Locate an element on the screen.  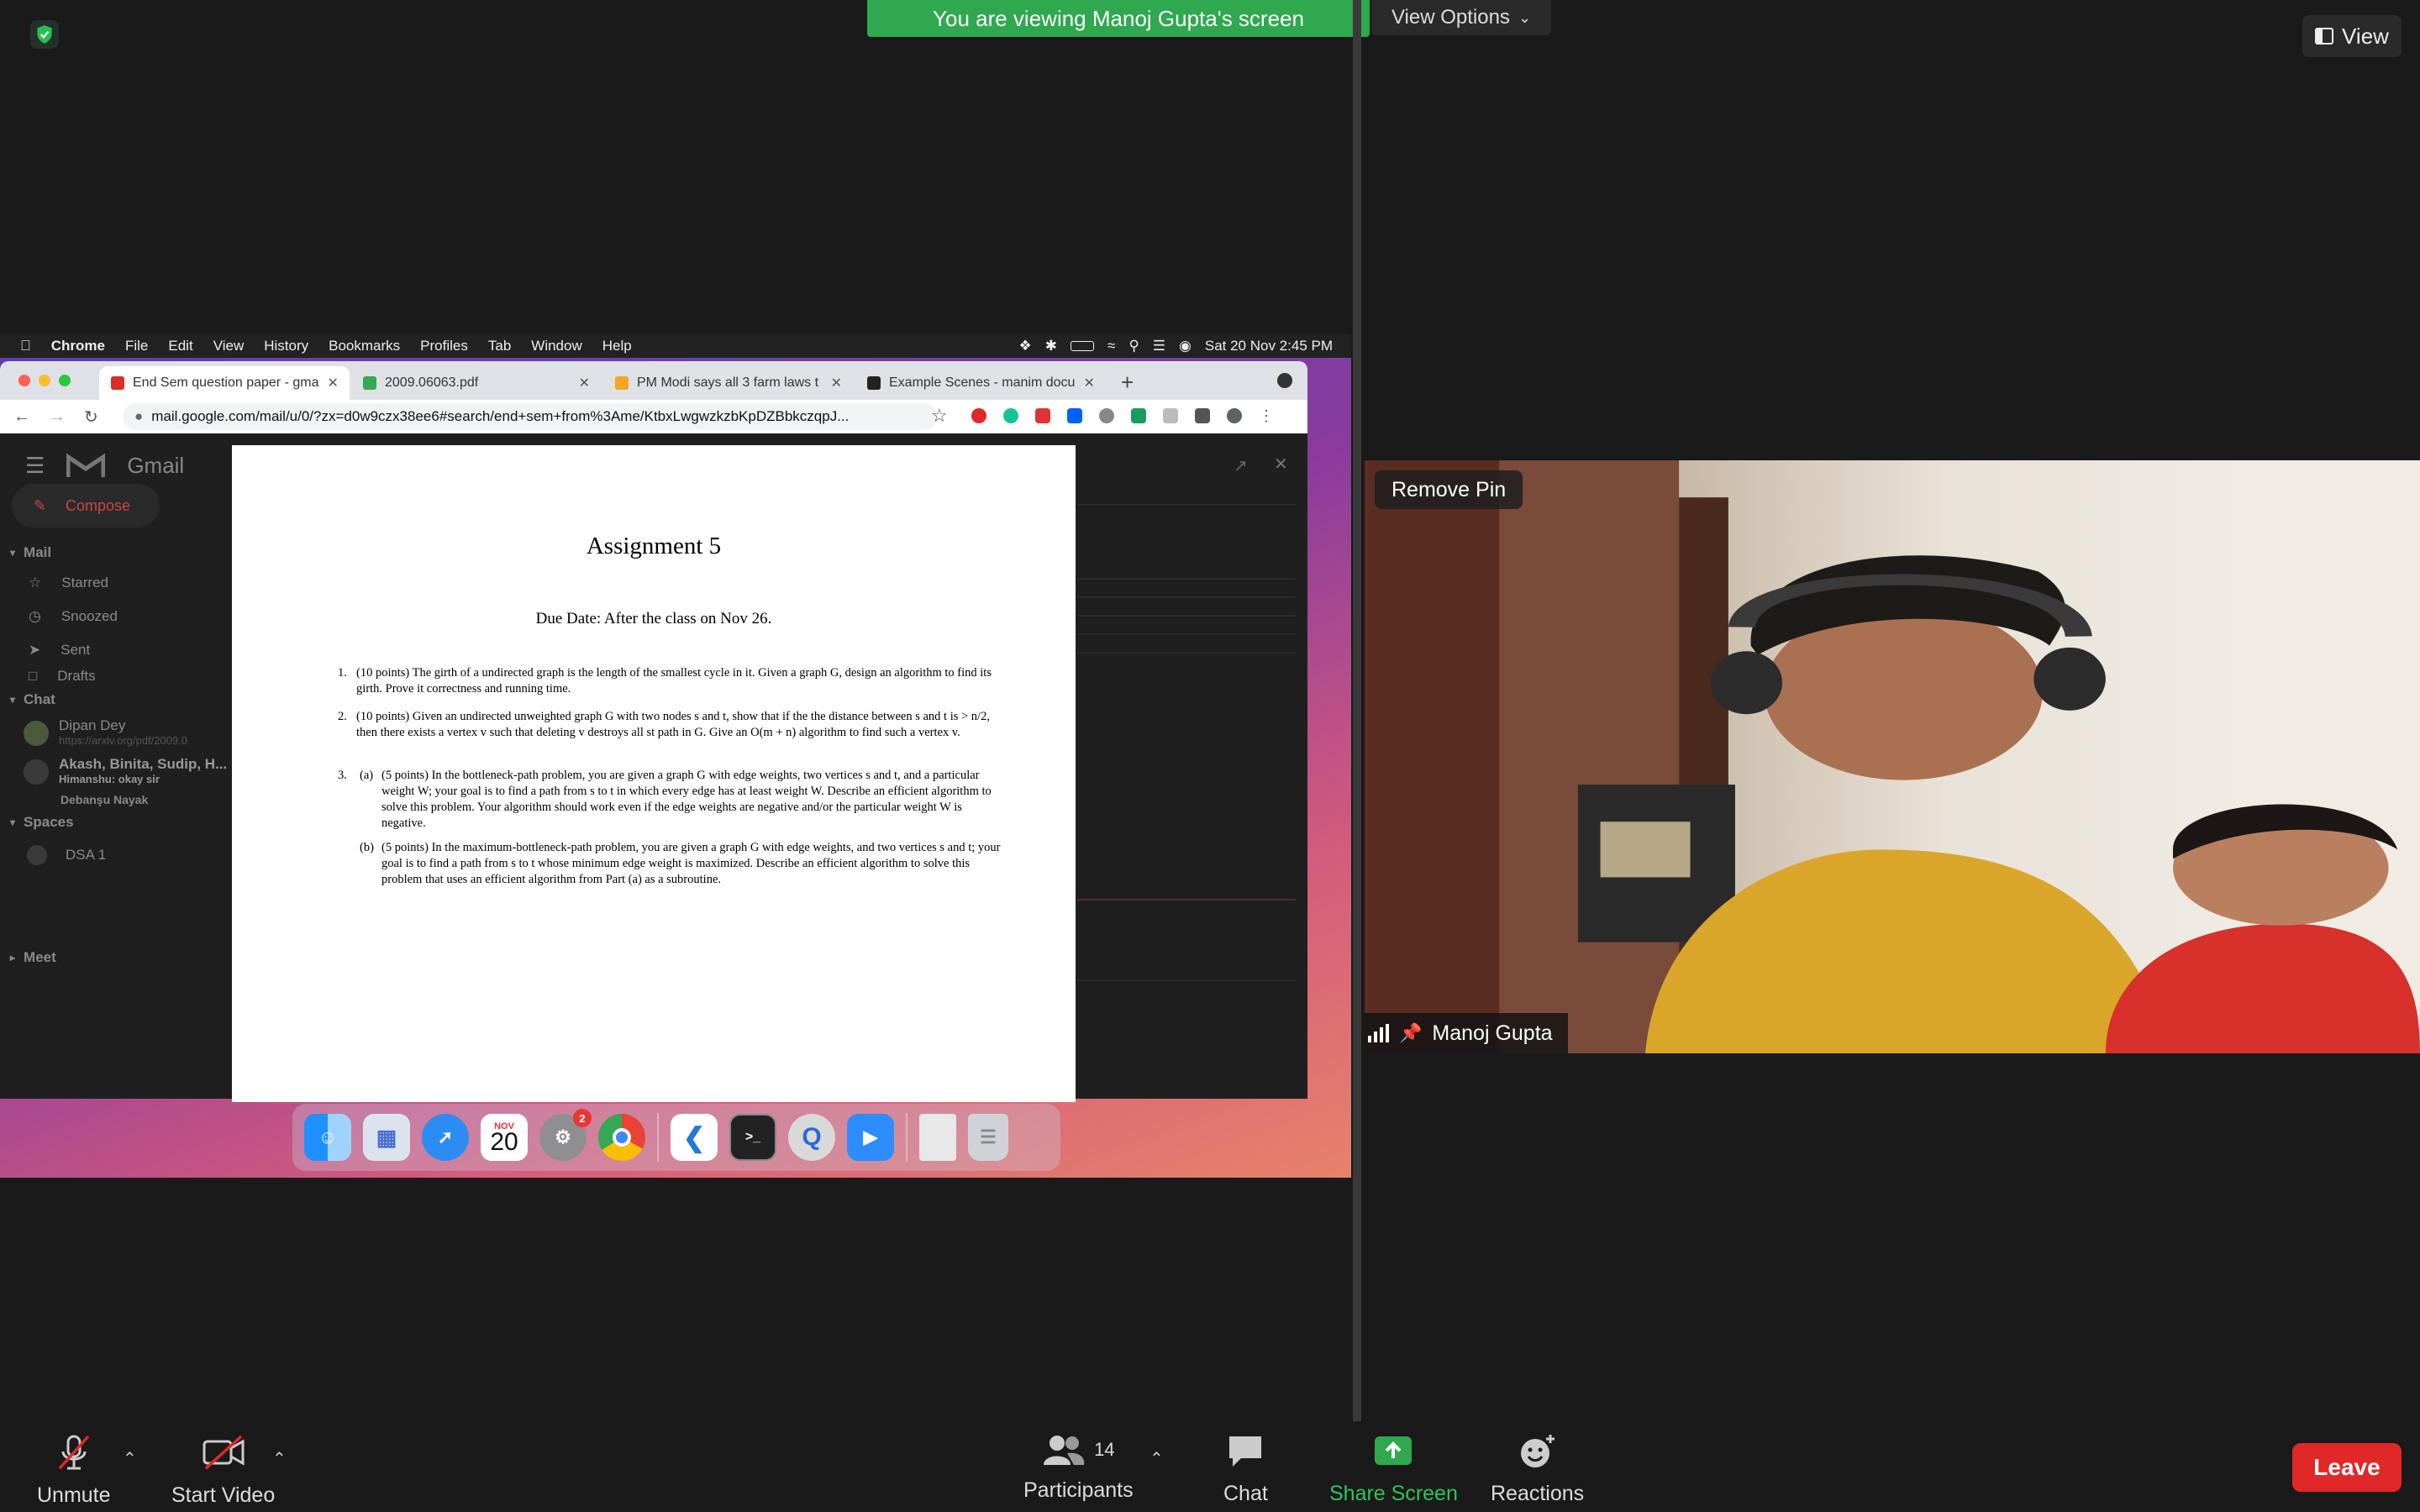
video-options-chevron-icon: ⌃ is located at coordinates (279, 1458).